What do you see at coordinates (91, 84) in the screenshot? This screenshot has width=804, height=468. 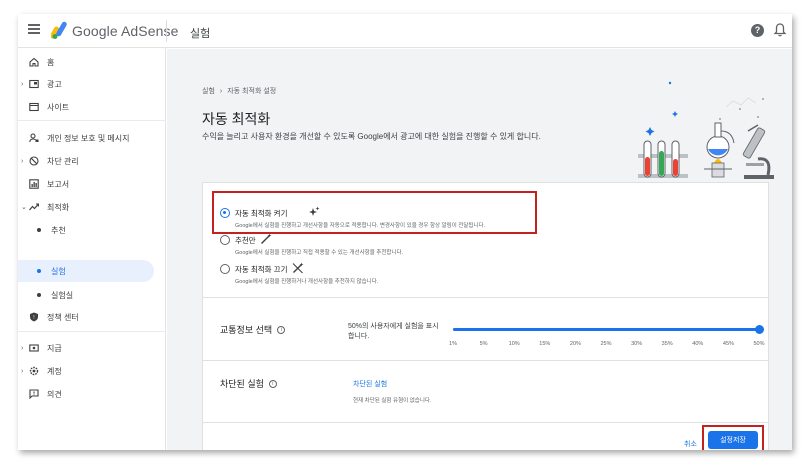 I see `sidebar-item-ads: › 광고` at bounding box center [91, 84].